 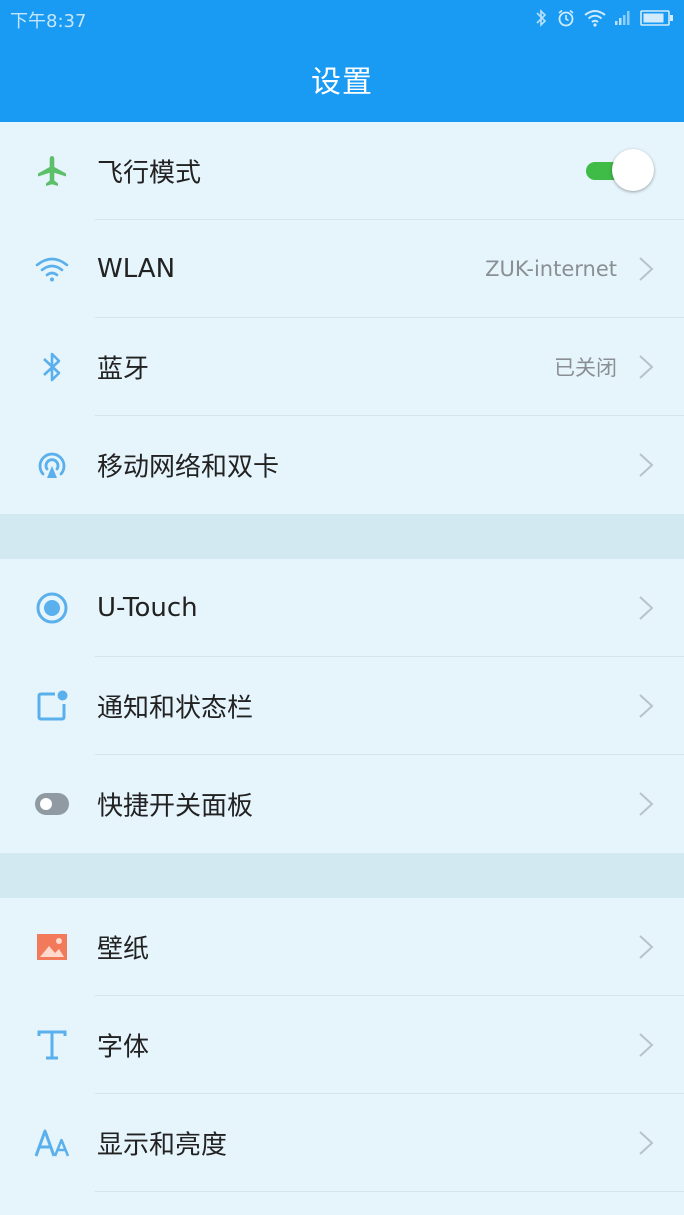 I want to click on settings-item-wallpaper: 壁纸, so click(x=342, y=947).